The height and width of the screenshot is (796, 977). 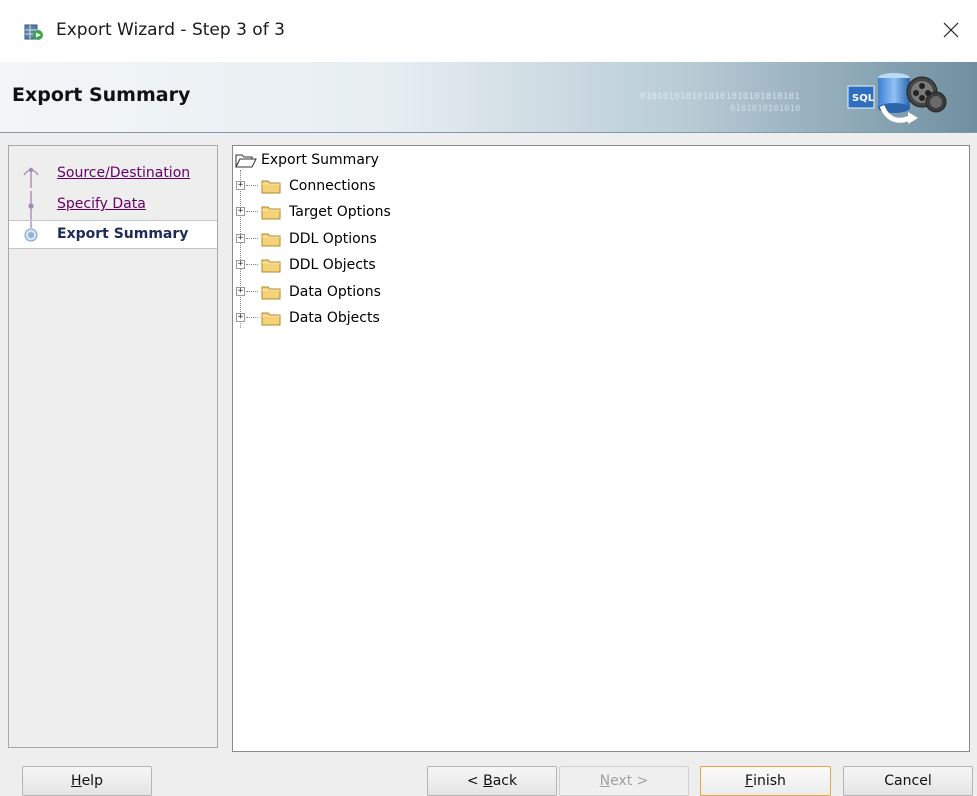 I want to click on step-specify-data: Specify Data, so click(x=113, y=205).